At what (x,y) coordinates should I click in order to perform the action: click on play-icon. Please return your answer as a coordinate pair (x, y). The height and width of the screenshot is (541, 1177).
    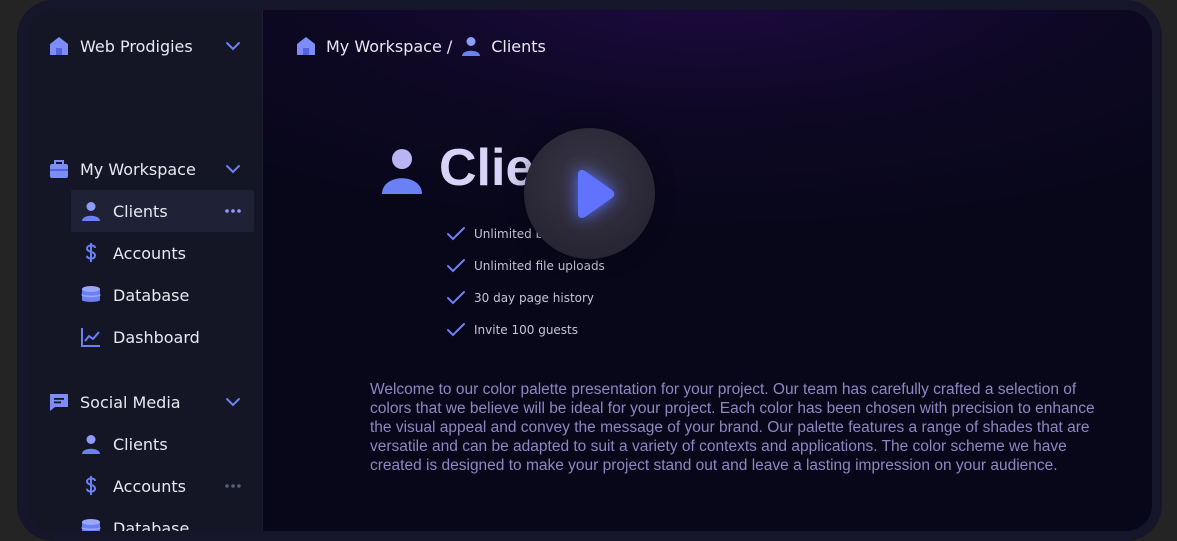
    Looking at the image, I should click on (596, 194).